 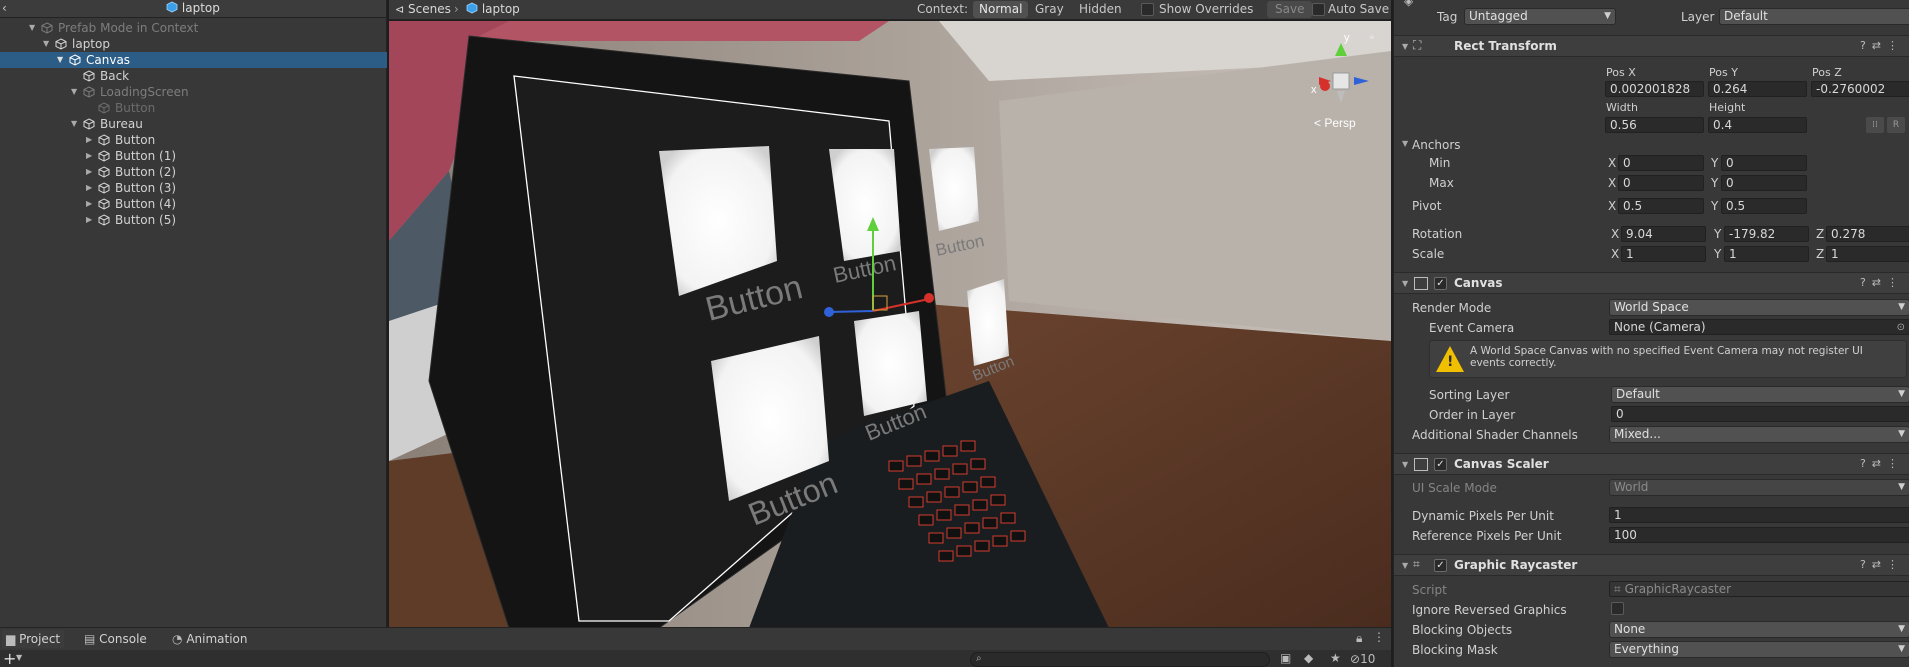 I want to click on reference-pixels-field: 100, so click(x=1759, y=535).